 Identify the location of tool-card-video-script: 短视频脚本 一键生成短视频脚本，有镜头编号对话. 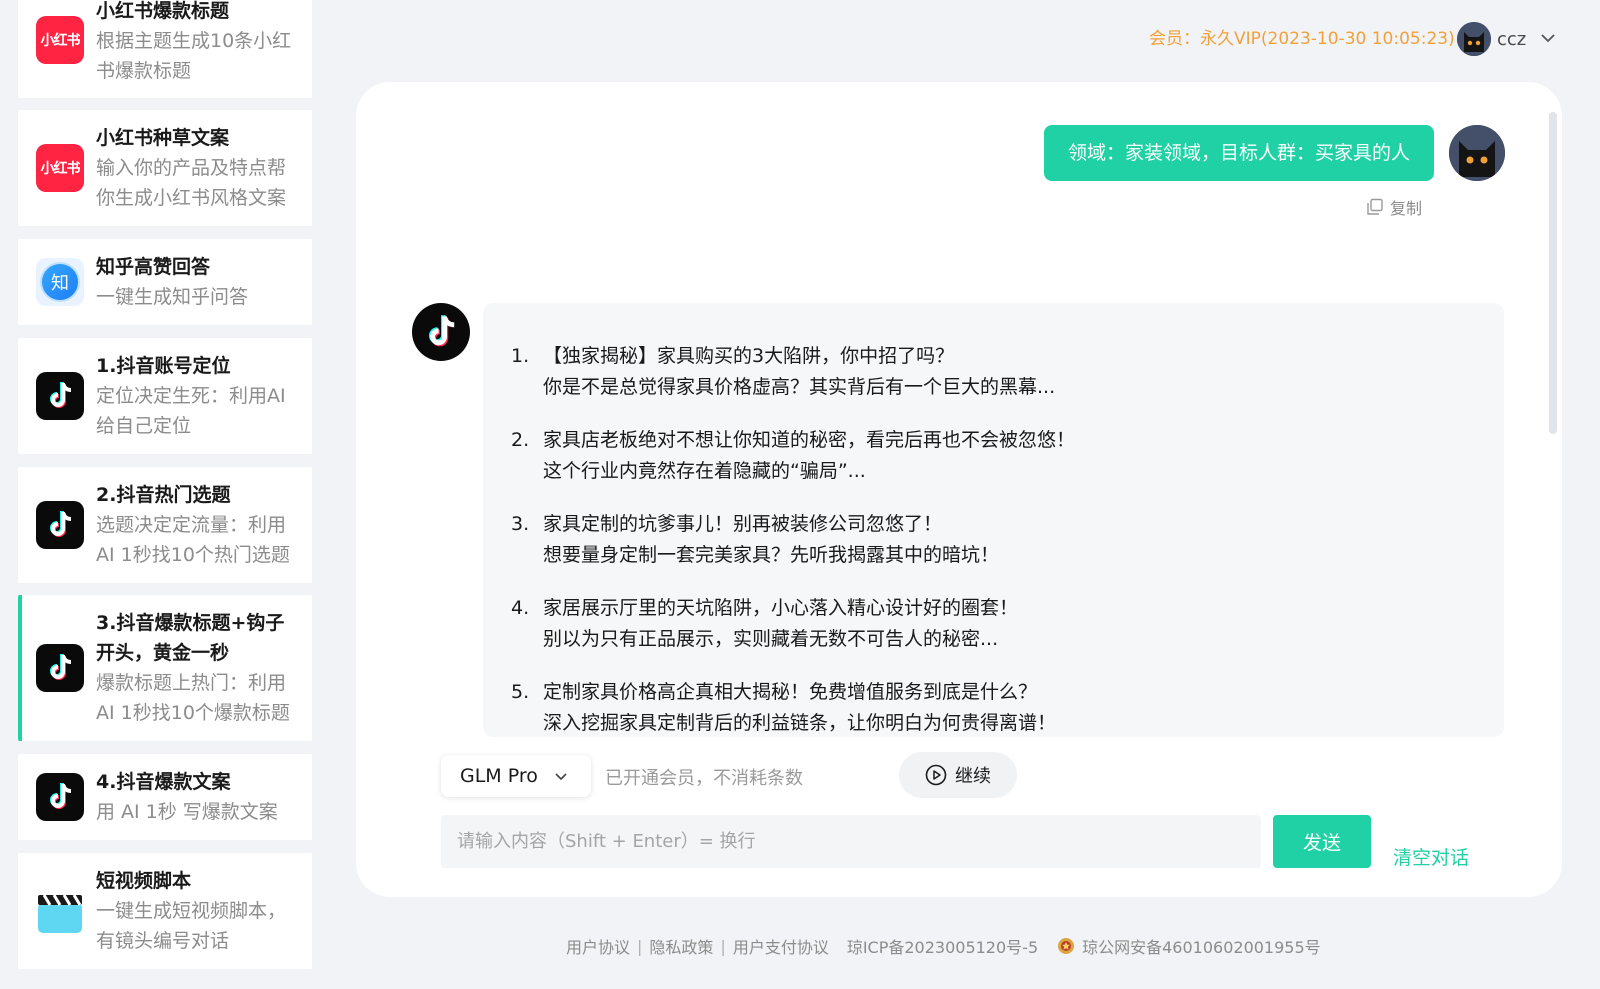
(165, 911).